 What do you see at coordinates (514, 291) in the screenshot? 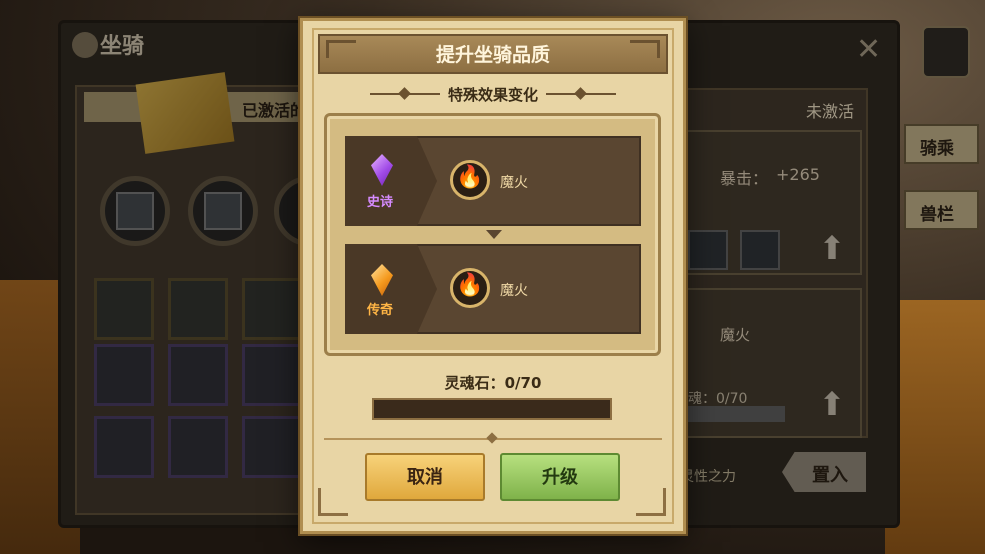
I see `next-effect-label: 魔火` at bounding box center [514, 291].